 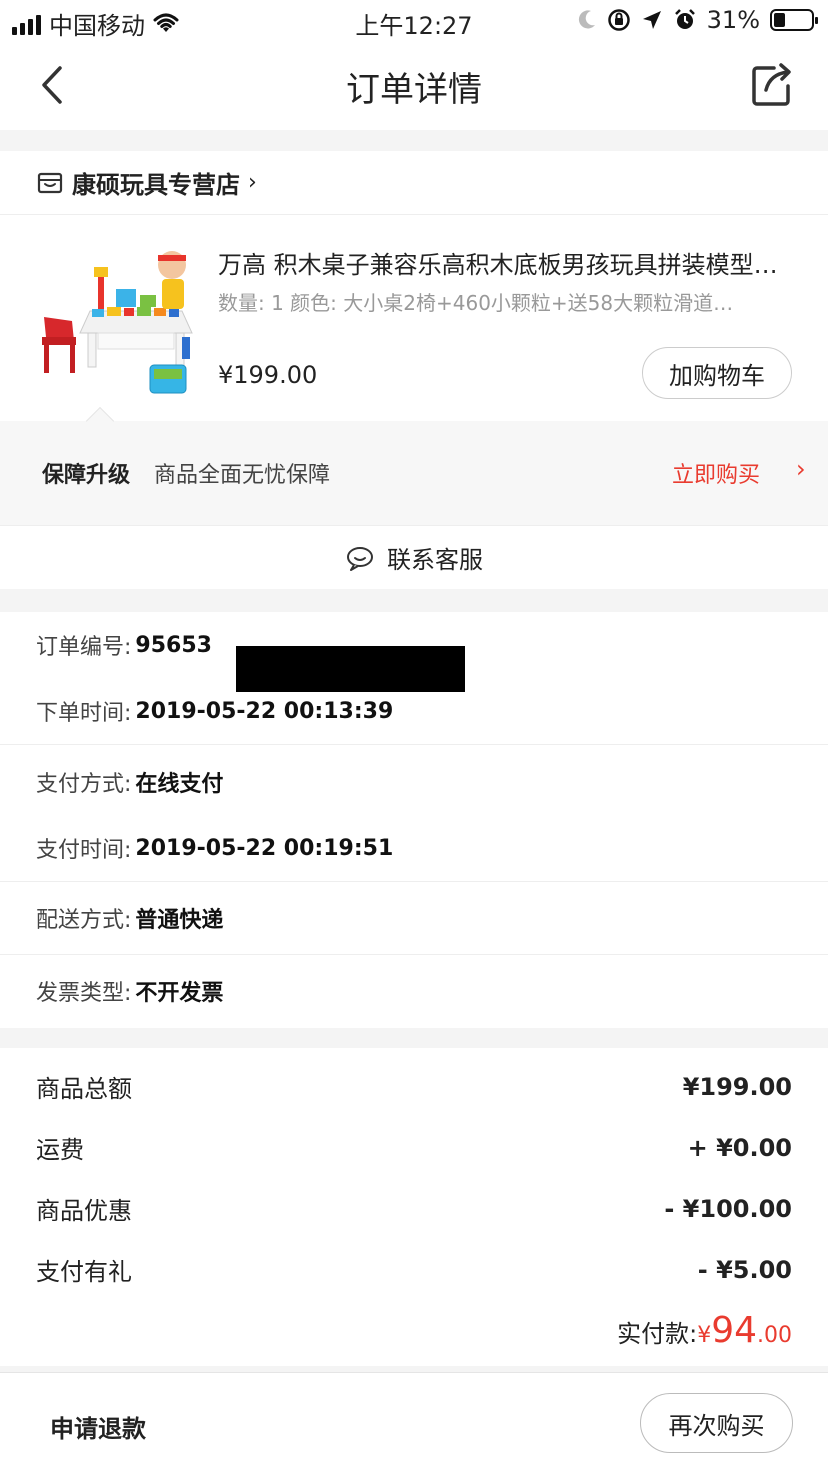 I want to click on nav-bar: 订单详情, so click(x=414, y=86).